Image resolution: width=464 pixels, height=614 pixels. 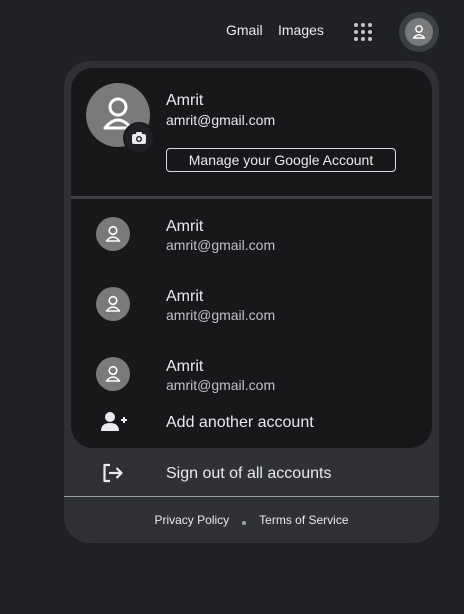 What do you see at coordinates (249, 473) in the screenshot?
I see `sign-out-label: Sign out of all accounts` at bounding box center [249, 473].